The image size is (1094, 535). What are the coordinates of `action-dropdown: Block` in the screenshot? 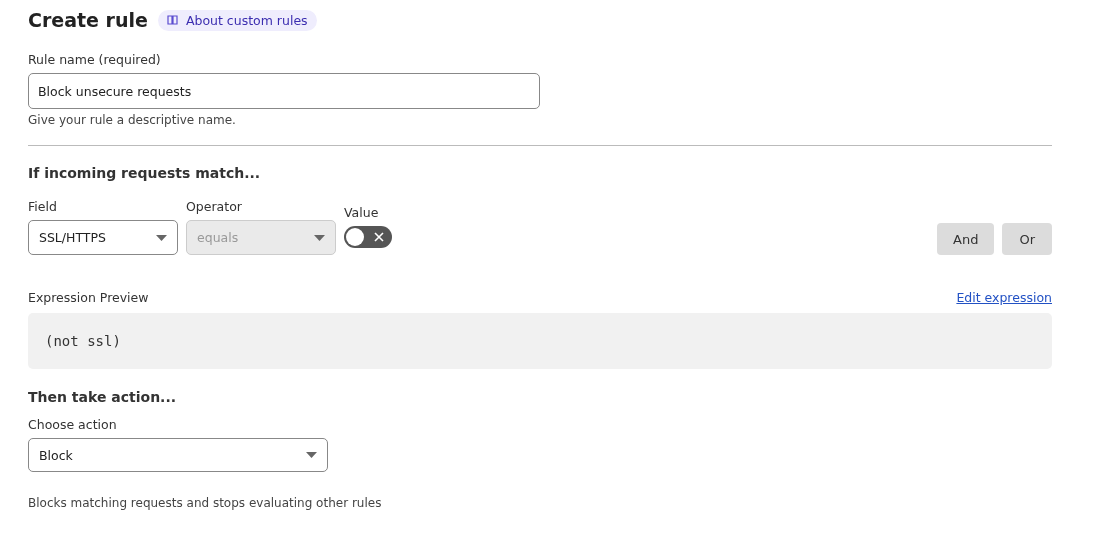 It's located at (178, 455).